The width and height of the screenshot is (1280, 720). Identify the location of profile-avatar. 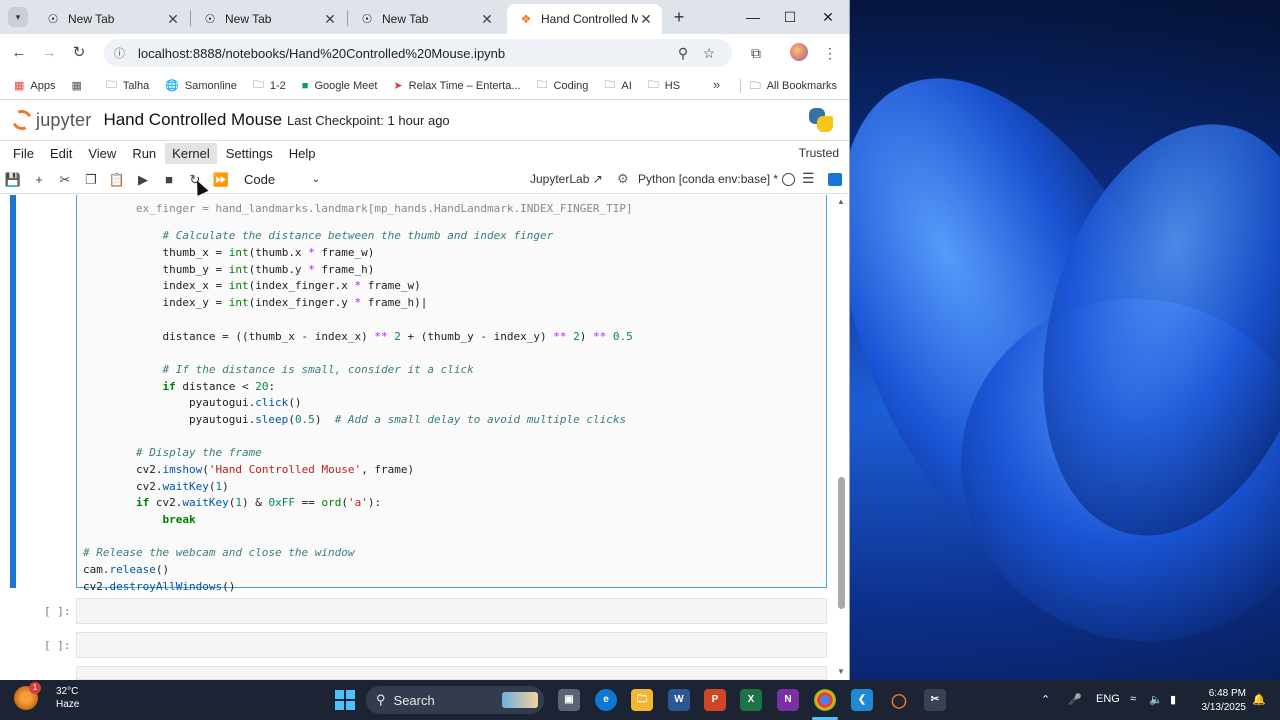
(799, 52).